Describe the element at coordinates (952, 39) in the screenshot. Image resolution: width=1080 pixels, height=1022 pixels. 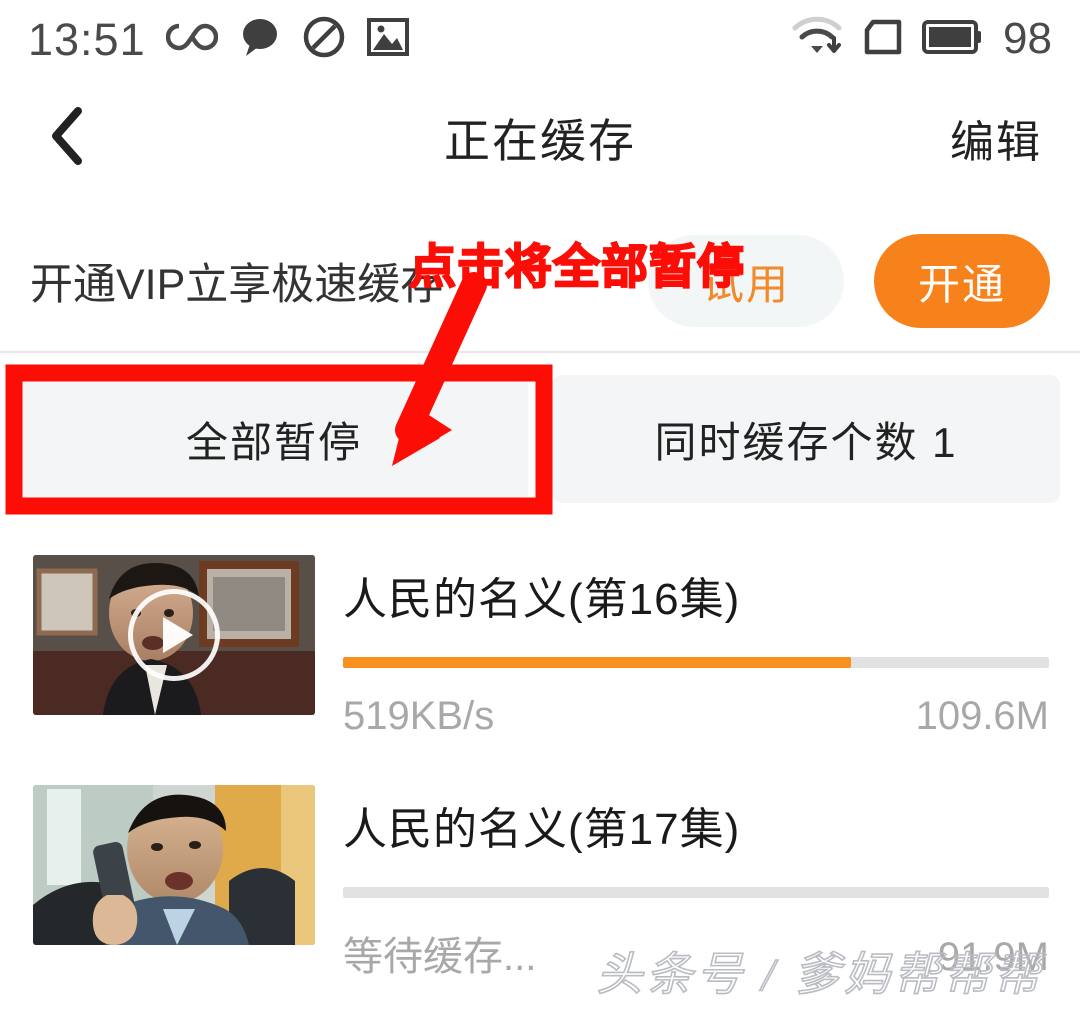
I see `battery-icon` at that location.